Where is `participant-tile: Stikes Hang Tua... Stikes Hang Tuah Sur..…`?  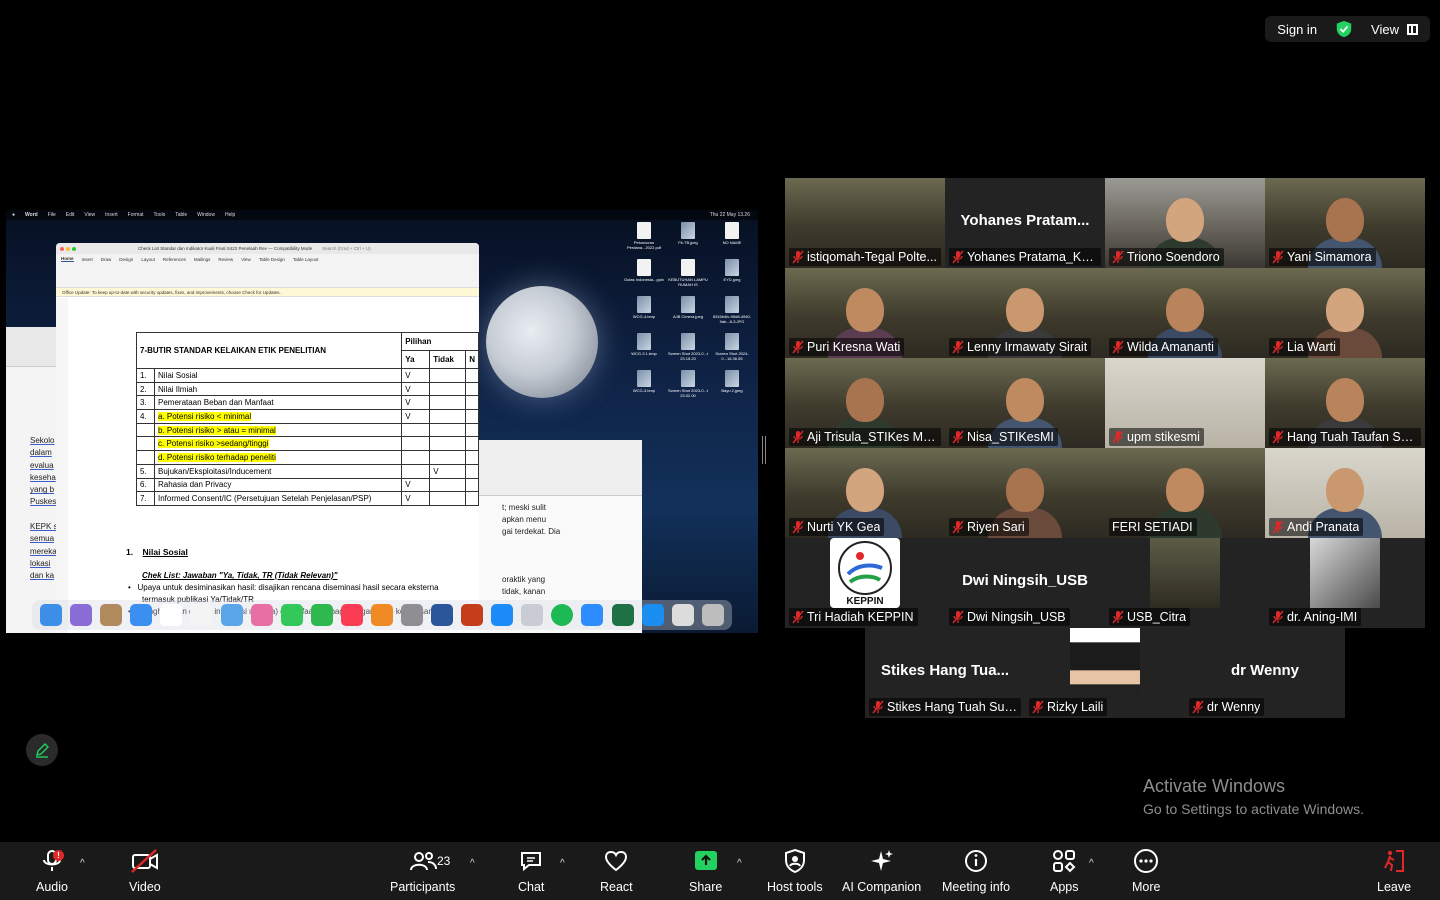
participant-tile: Stikes Hang Tua... Stikes Hang Tuah Sur..… is located at coordinates (945, 673).